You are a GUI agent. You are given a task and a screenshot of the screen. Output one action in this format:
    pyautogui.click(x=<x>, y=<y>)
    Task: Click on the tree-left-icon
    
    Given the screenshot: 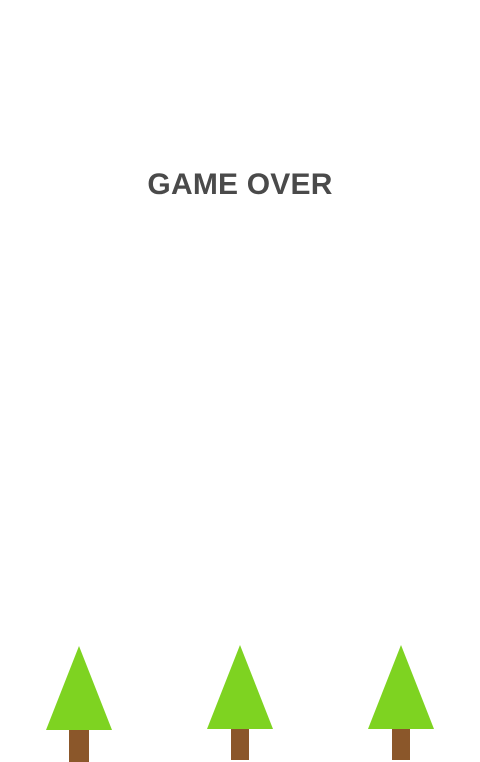 What is the action you would take?
    pyautogui.click(x=79, y=704)
    